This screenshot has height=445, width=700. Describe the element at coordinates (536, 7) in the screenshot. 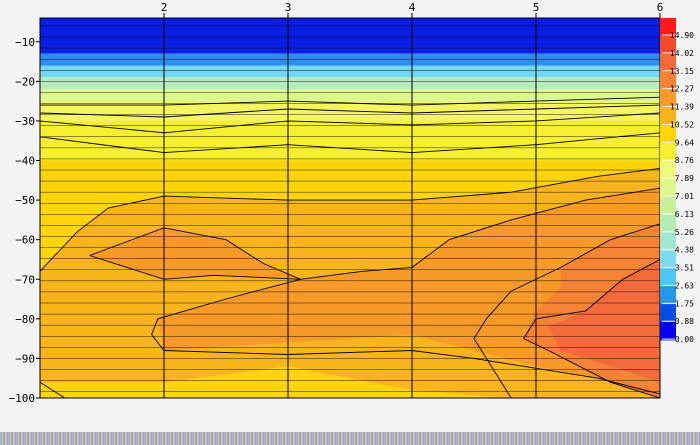

I see `x-tick-label-5: 5` at that location.